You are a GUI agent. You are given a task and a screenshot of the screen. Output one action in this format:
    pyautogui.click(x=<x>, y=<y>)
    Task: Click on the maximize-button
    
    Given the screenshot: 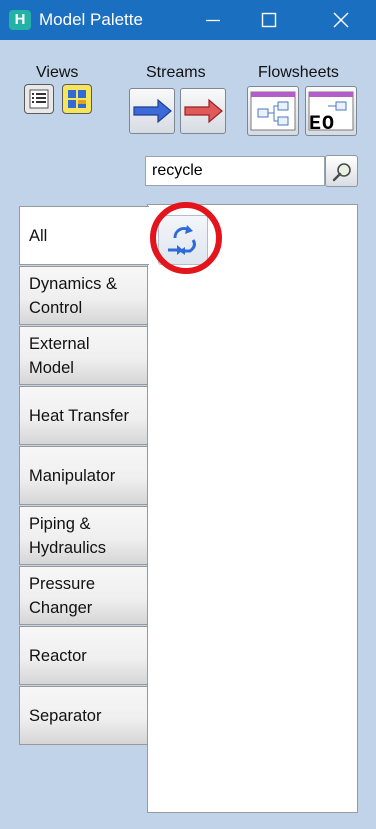 What is the action you would take?
    pyautogui.click(x=269, y=20)
    